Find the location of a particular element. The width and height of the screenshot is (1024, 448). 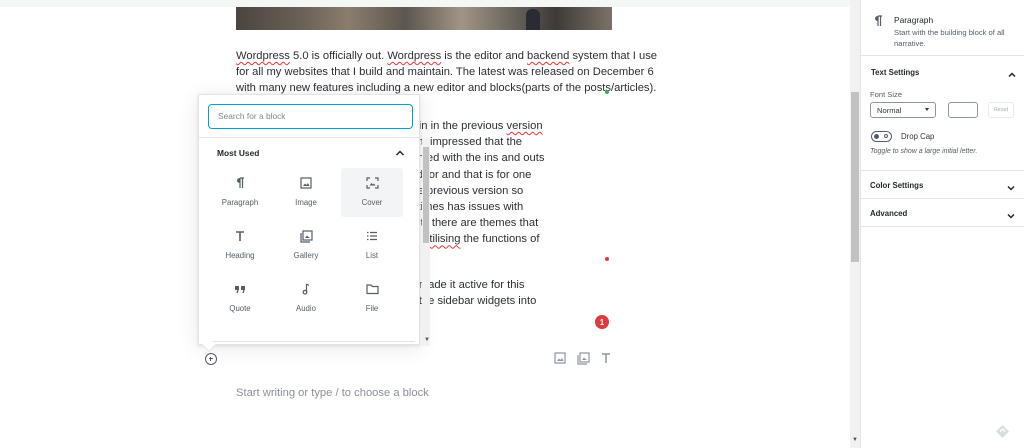

audio-icon is located at coordinates (306, 289).